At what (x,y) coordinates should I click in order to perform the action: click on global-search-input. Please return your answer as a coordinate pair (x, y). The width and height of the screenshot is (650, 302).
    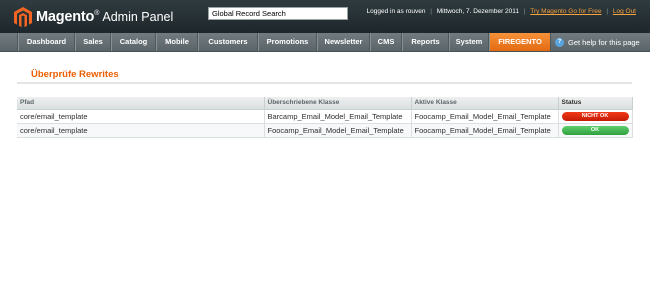
    Looking at the image, I should click on (278, 13).